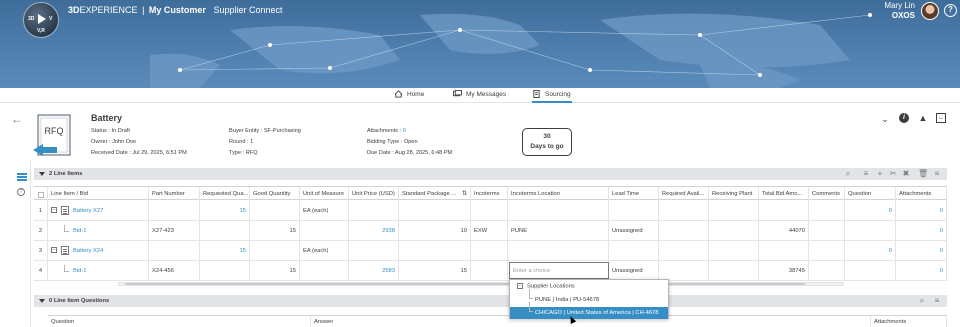 The width and height of the screenshot is (960, 327). What do you see at coordinates (435, 194) in the screenshot?
I see `column-header: Standard Package ... ⇅` at bounding box center [435, 194].